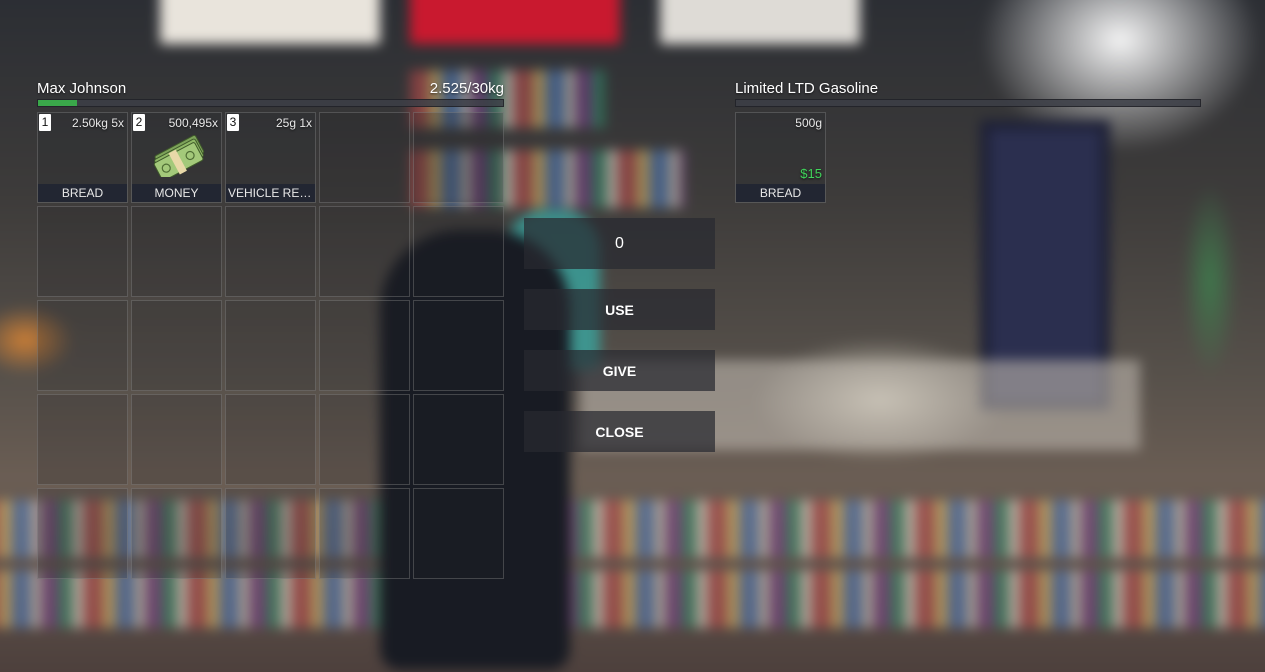 The width and height of the screenshot is (1265, 672). I want to click on close-button: CLOSE, so click(619, 431).